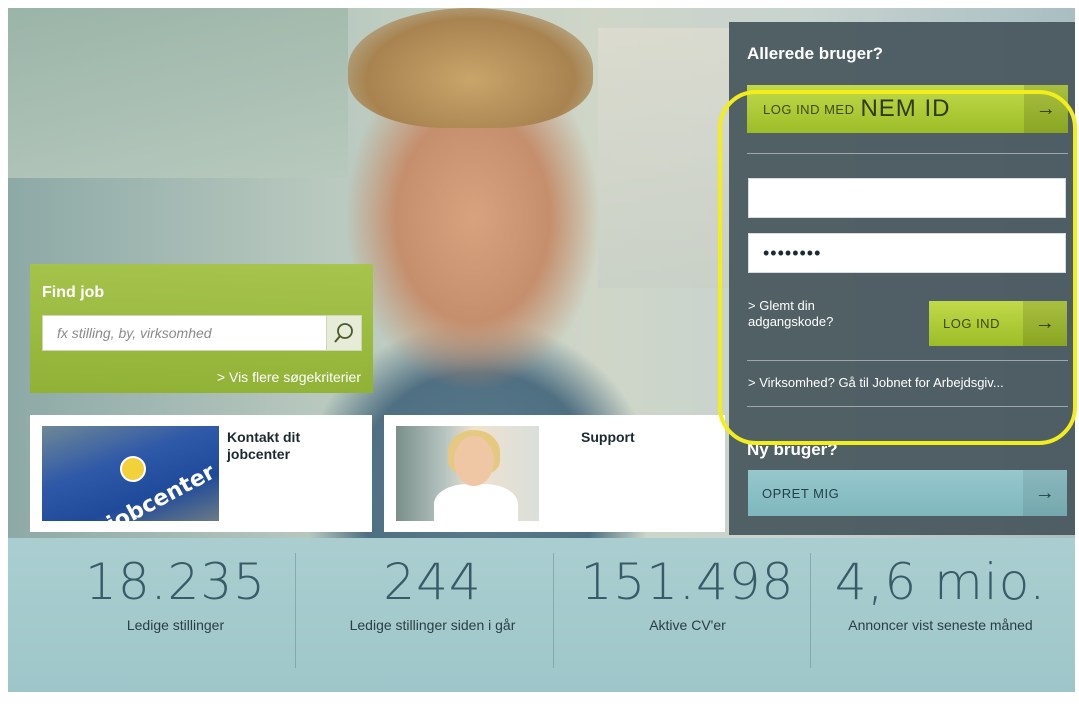  I want to click on stat-label: Ledige stillinger siden i går, so click(432, 625).